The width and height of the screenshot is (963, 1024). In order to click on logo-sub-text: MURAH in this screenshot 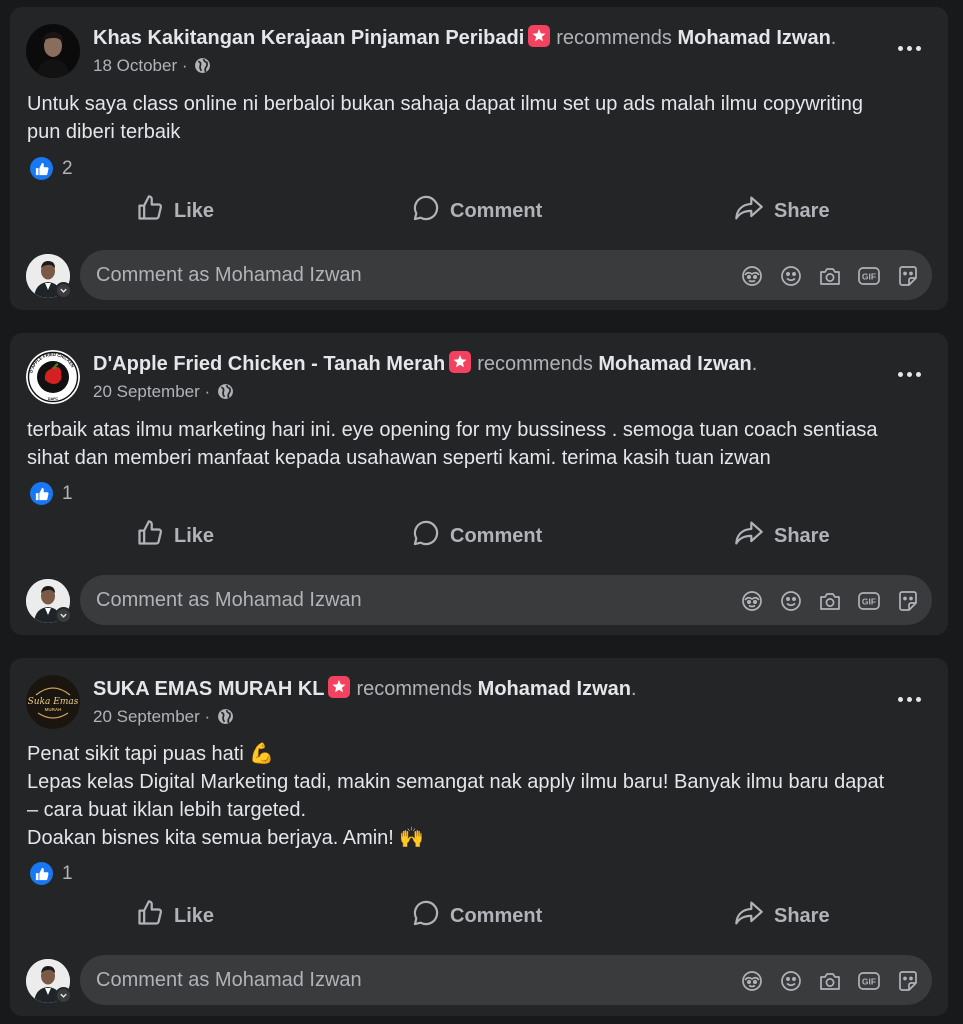, I will do `click(53, 709)`.